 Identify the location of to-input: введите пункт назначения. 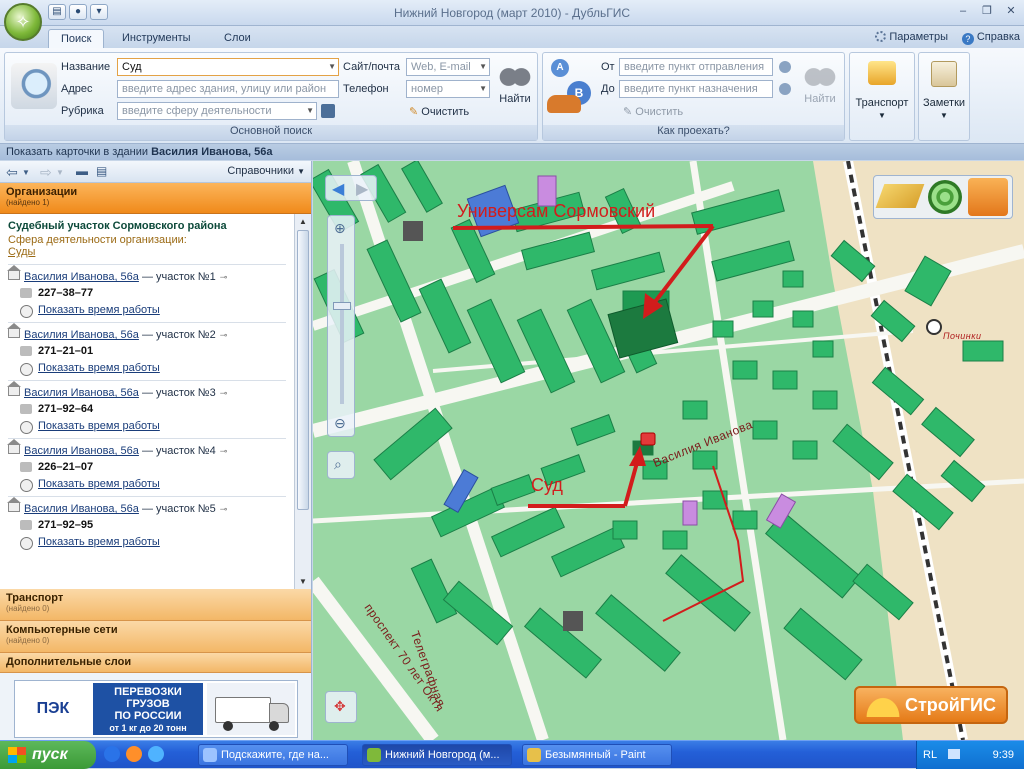
(696, 89).